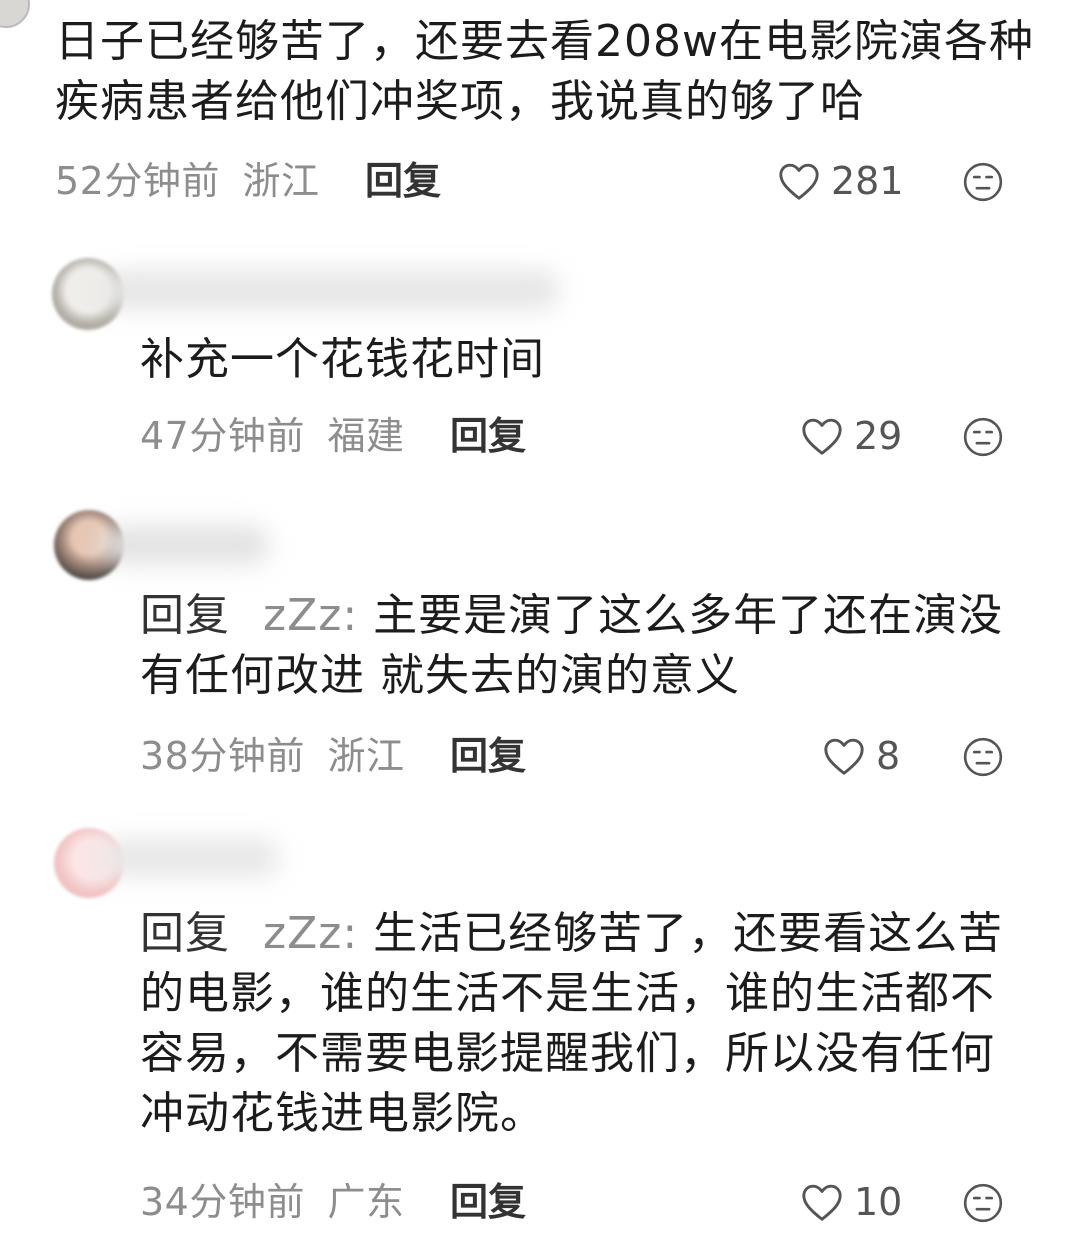 The image size is (1080, 1233). I want to click on like-button: 8, so click(861, 756).